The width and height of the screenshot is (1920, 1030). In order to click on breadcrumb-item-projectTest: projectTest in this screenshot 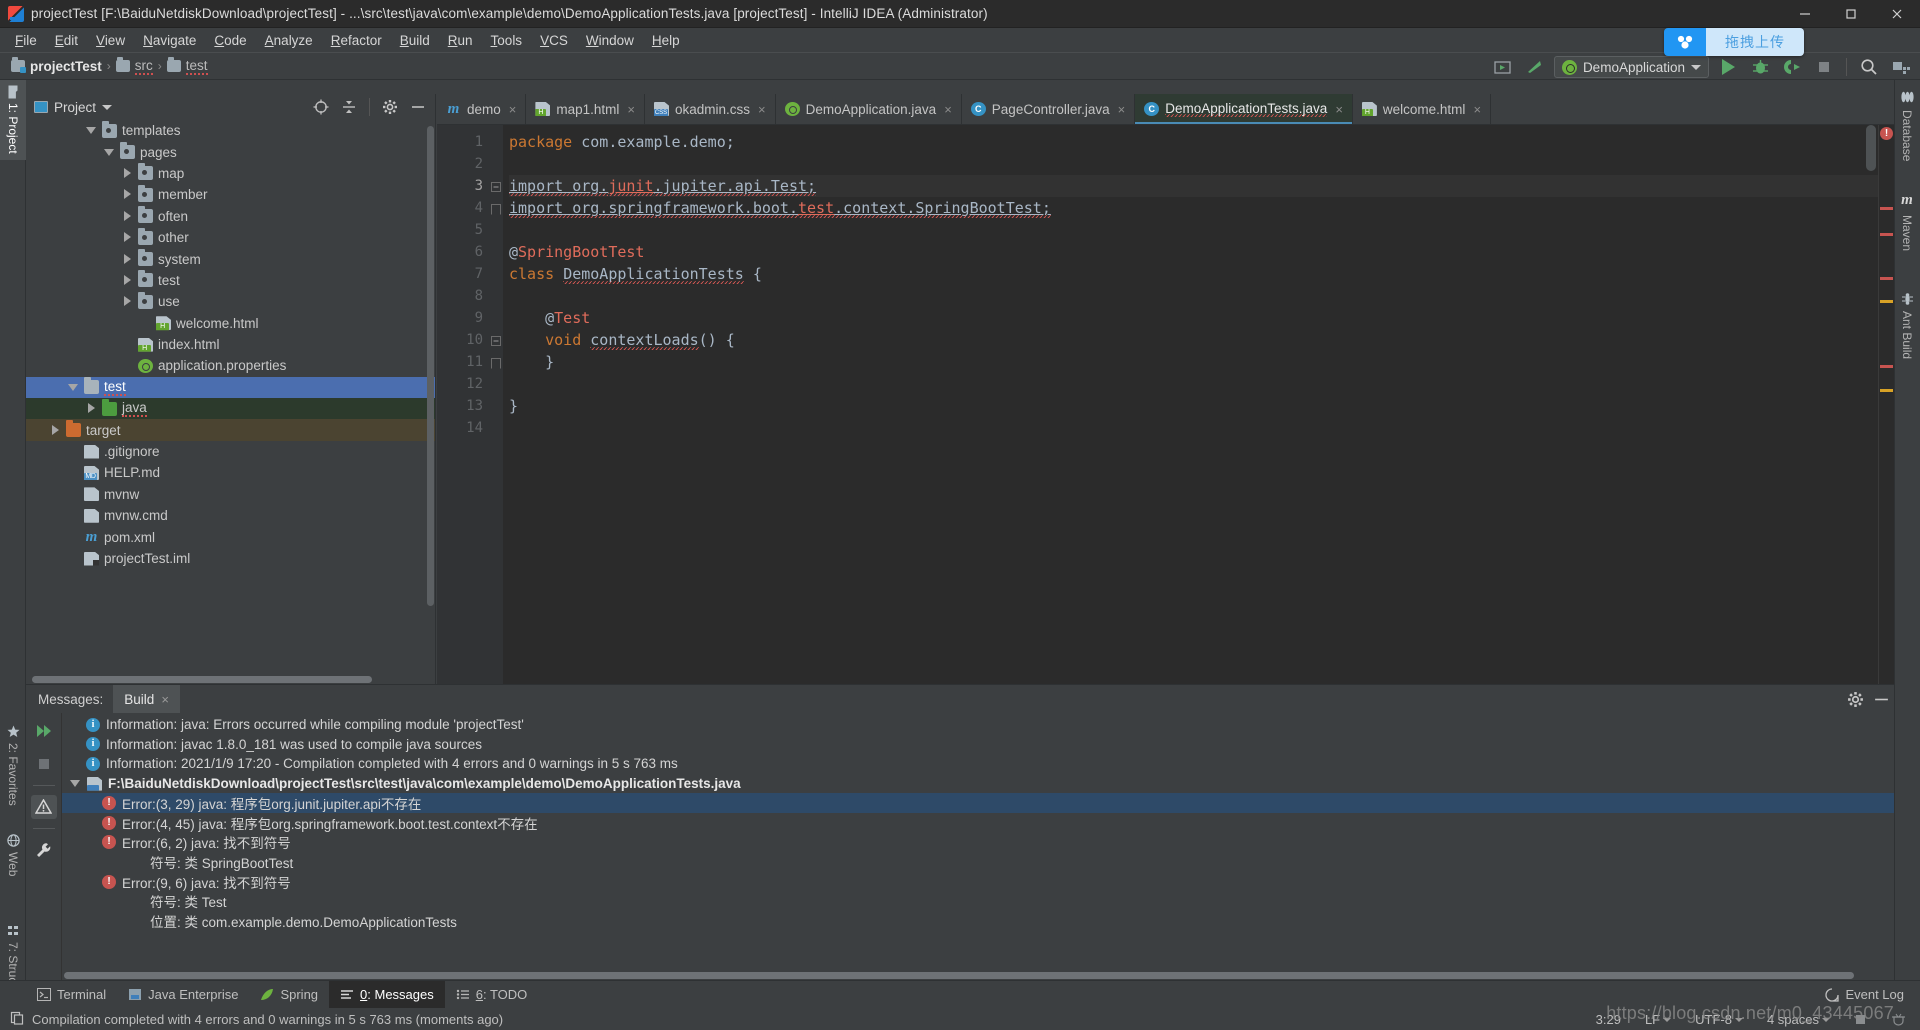, I will do `click(56, 65)`.